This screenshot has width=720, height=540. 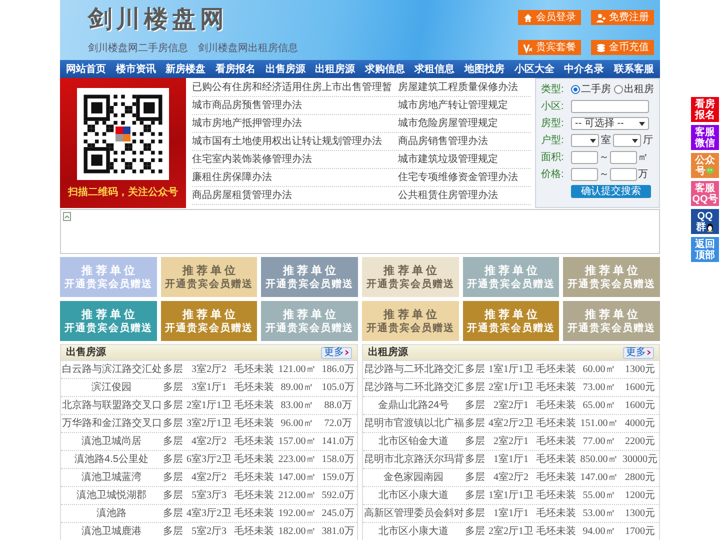 What do you see at coordinates (111, 405) in the screenshot?
I see `address-link: 北京路与联盟路交叉口` at bounding box center [111, 405].